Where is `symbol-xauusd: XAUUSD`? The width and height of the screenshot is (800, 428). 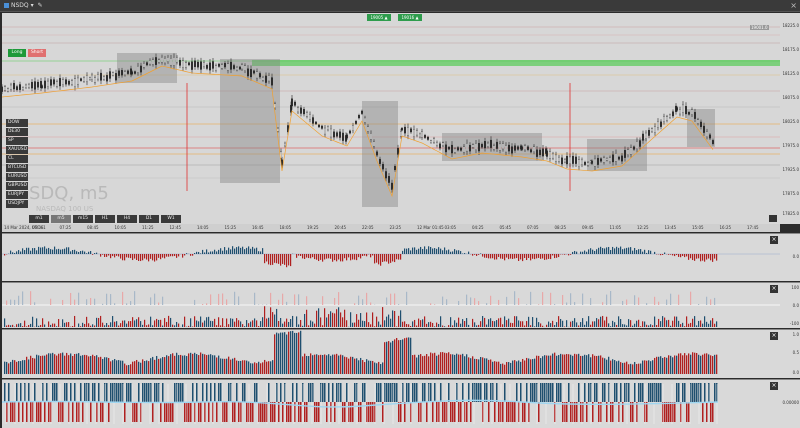 symbol-xauusd: XAUUSD is located at coordinates (17, 150).